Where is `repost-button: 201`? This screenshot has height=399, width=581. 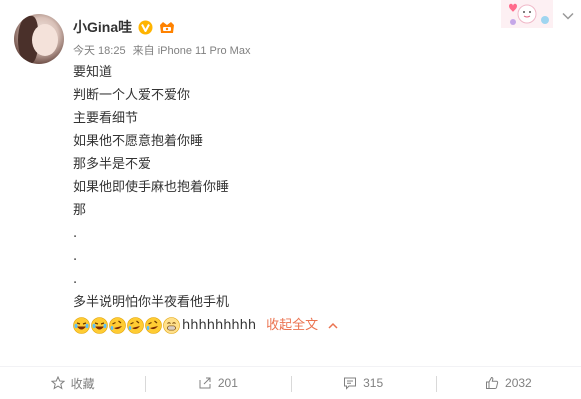 repost-button: 201 is located at coordinates (217, 383).